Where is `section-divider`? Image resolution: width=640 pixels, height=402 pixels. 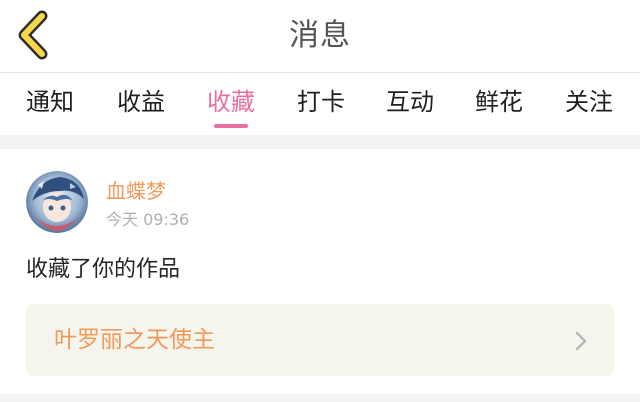
section-divider is located at coordinates (320, 142).